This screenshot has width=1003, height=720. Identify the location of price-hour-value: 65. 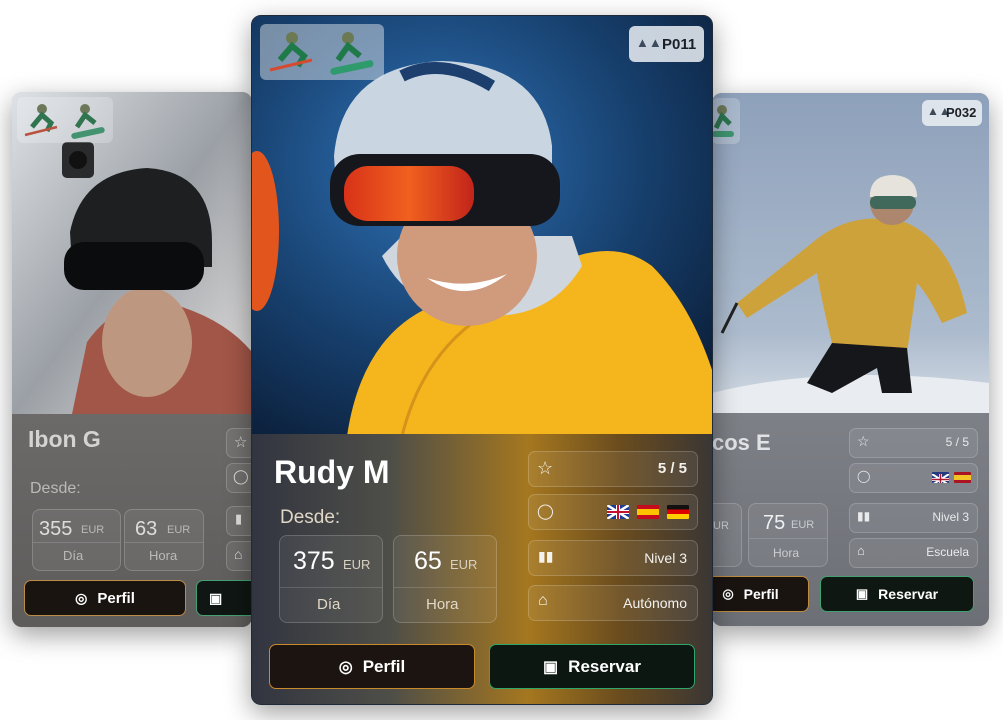
(428, 561).